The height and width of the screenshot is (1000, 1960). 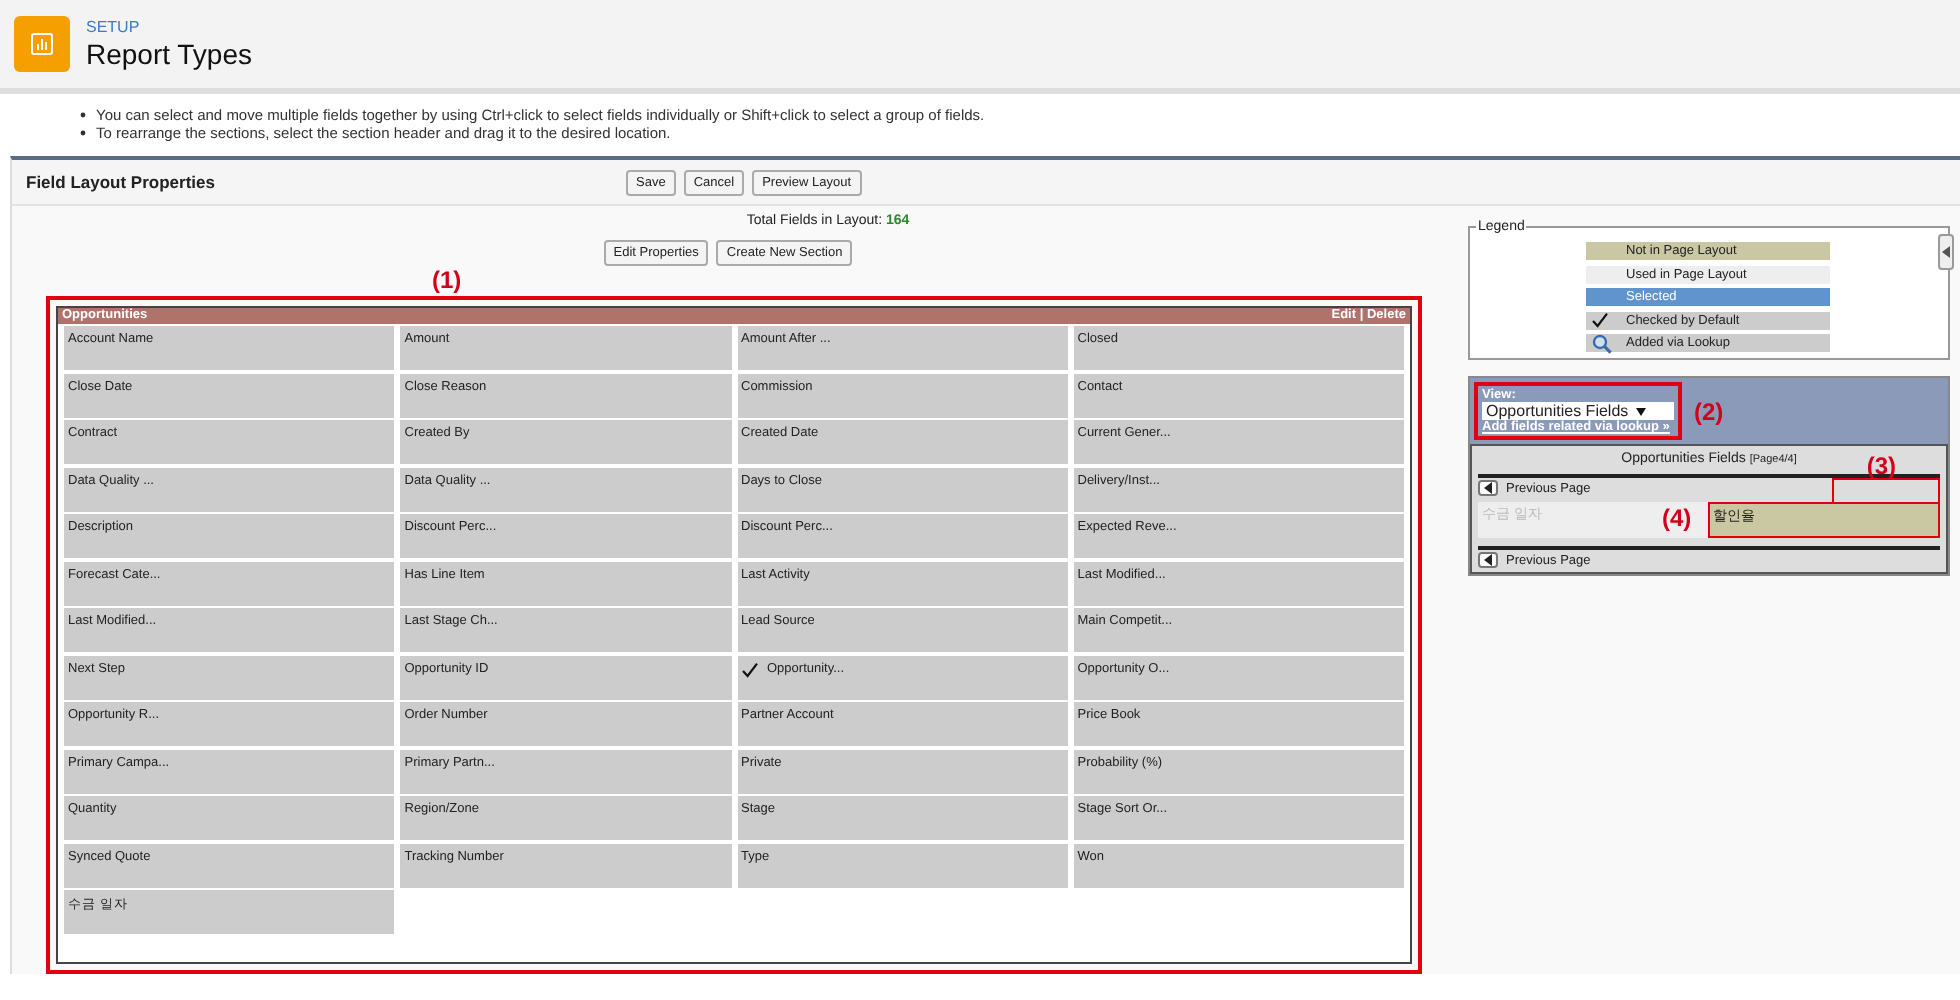 I want to click on caret-icon, so click(x=1641, y=412).